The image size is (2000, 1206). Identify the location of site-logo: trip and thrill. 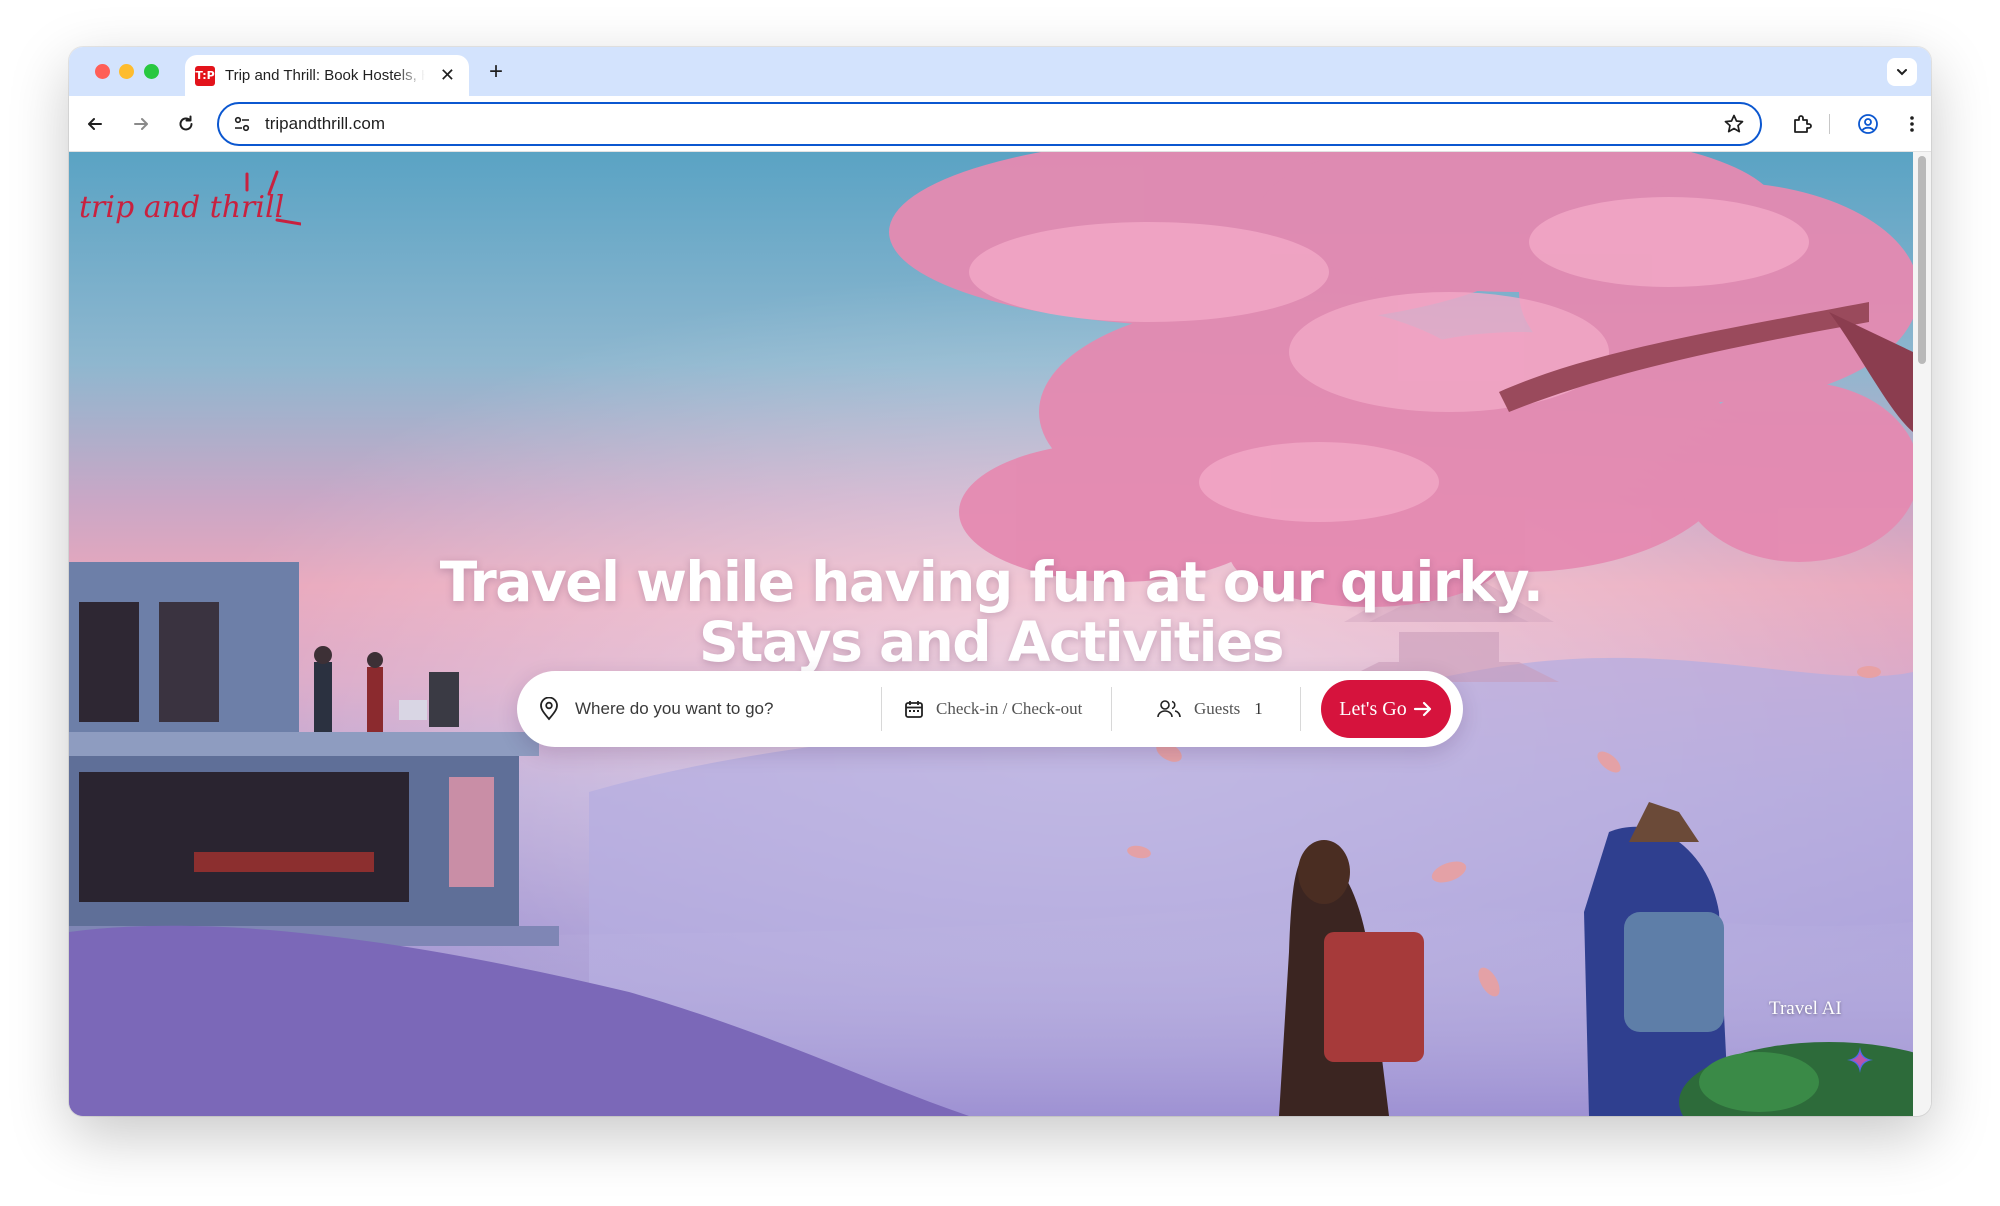
(190, 207).